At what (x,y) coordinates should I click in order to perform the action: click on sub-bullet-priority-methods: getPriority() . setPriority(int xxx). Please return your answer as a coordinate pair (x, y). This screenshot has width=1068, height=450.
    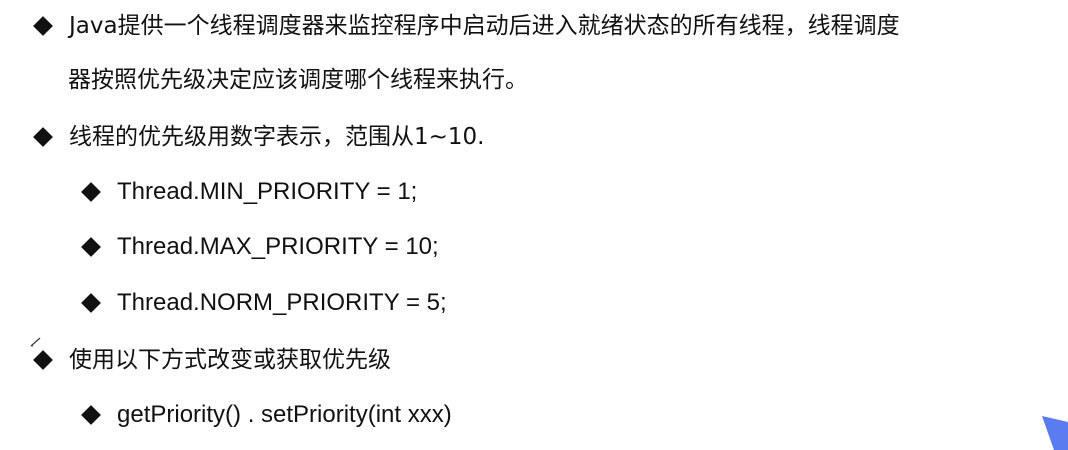
    Looking at the image, I should click on (266, 415).